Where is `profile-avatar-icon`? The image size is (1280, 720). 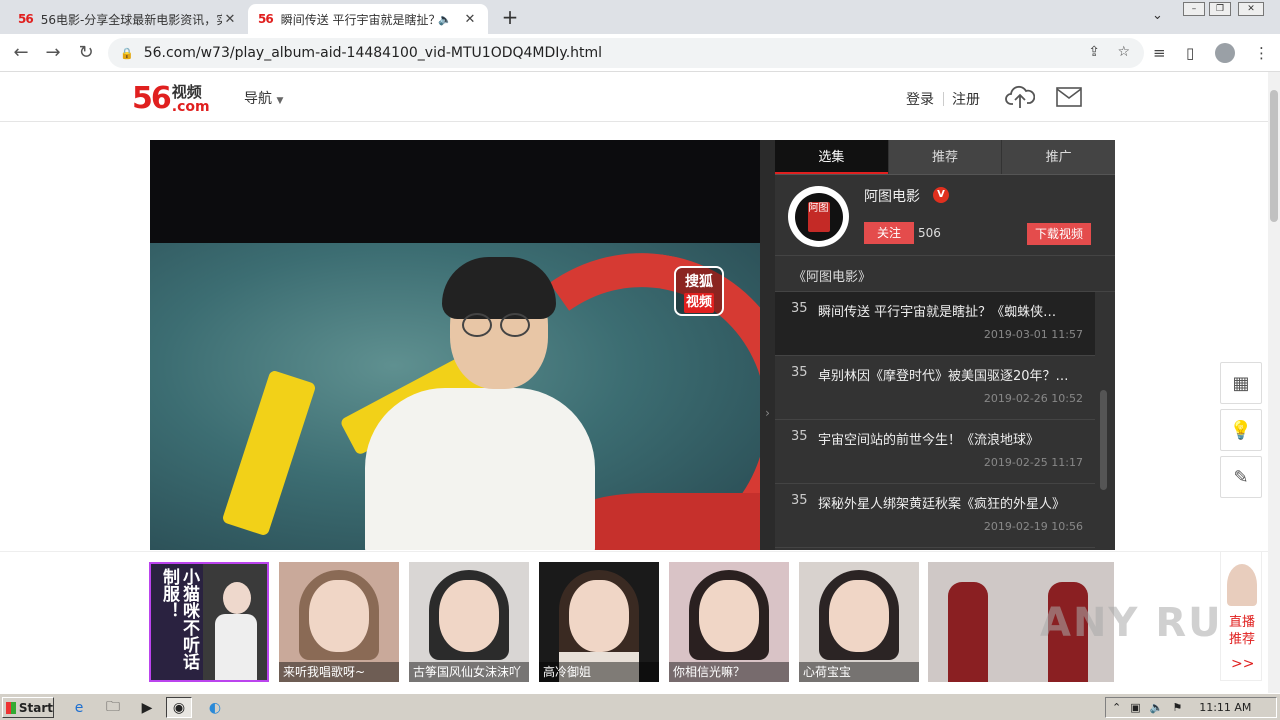
profile-avatar-icon is located at coordinates (1225, 53).